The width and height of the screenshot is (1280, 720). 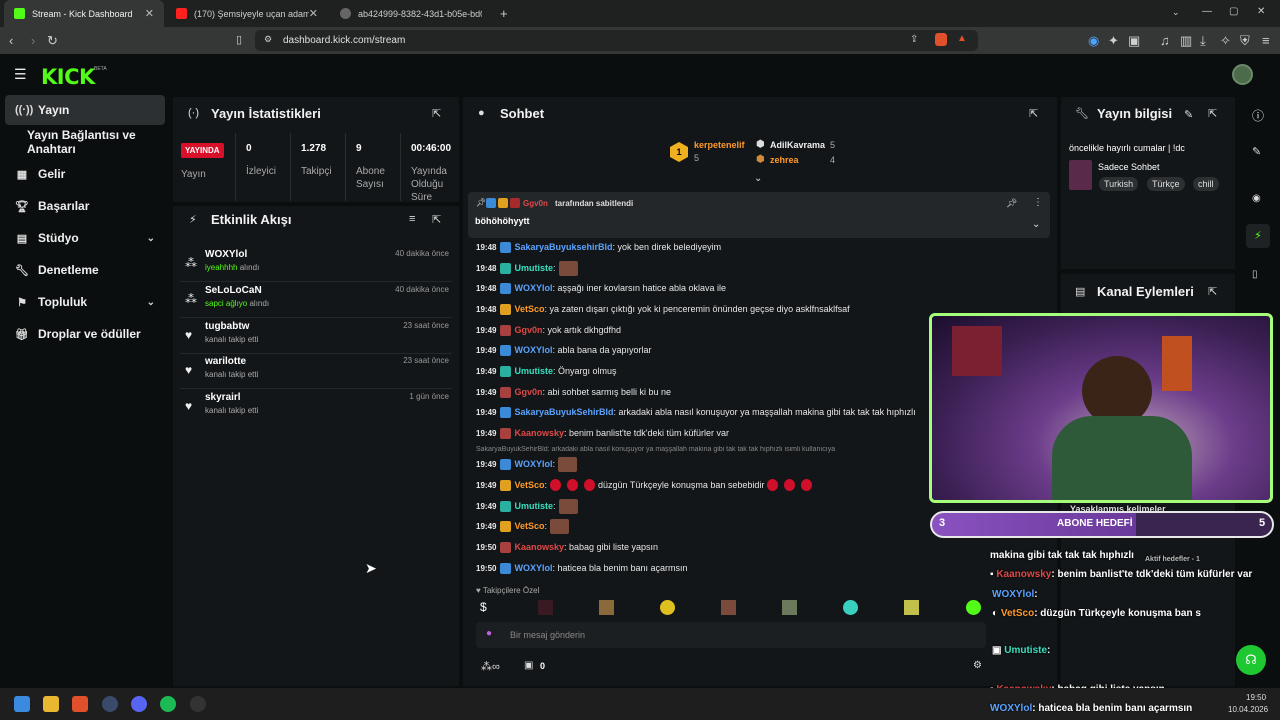 What do you see at coordinates (11, 40) in the screenshot?
I see `back-icon: ‹` at bounding box center [11, 40].